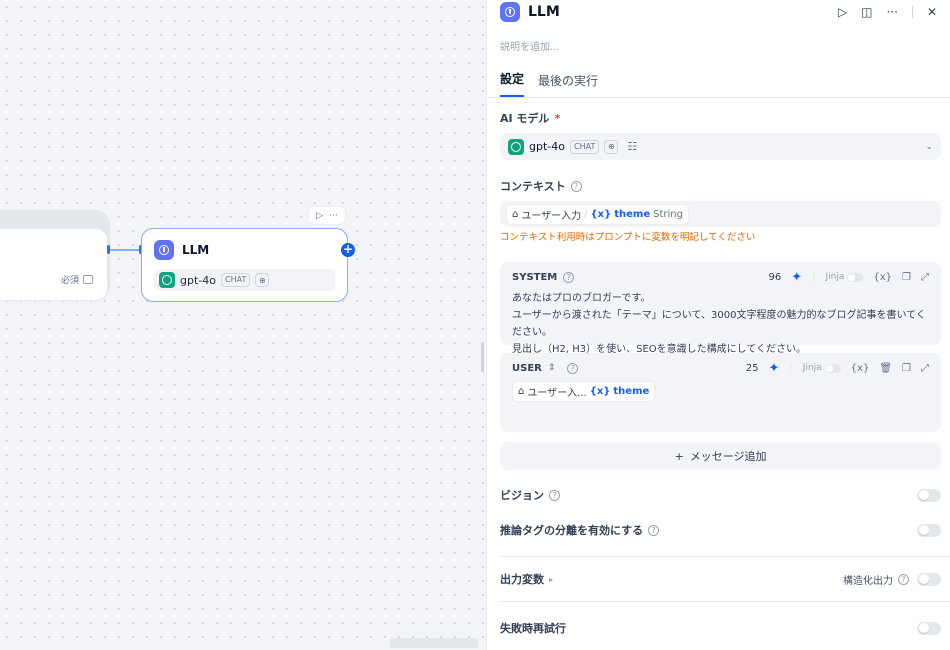  What do you see at coordinates (108, 249) in the screenshot?
I see `output-handle` at bounding box center [108, 249].